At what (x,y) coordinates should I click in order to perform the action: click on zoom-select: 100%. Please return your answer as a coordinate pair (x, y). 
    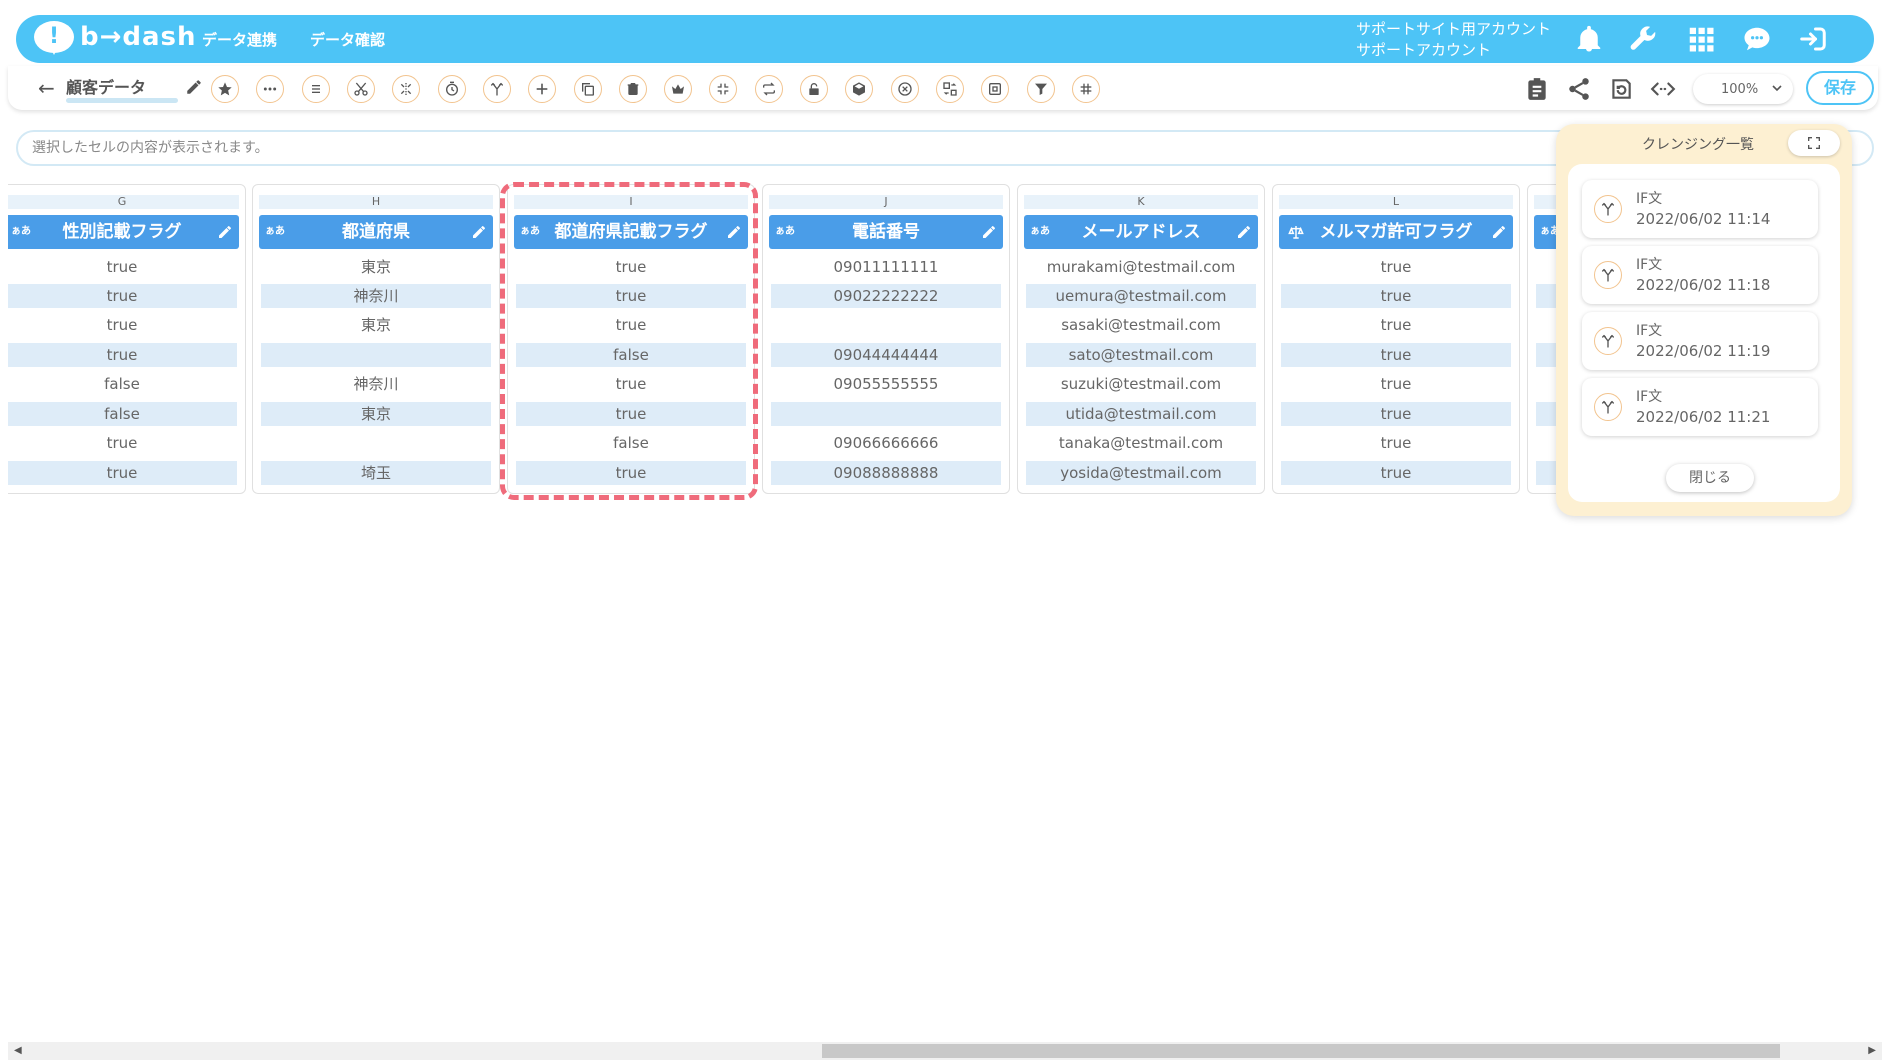
    Looking at the image, I should click on (1743, 89).